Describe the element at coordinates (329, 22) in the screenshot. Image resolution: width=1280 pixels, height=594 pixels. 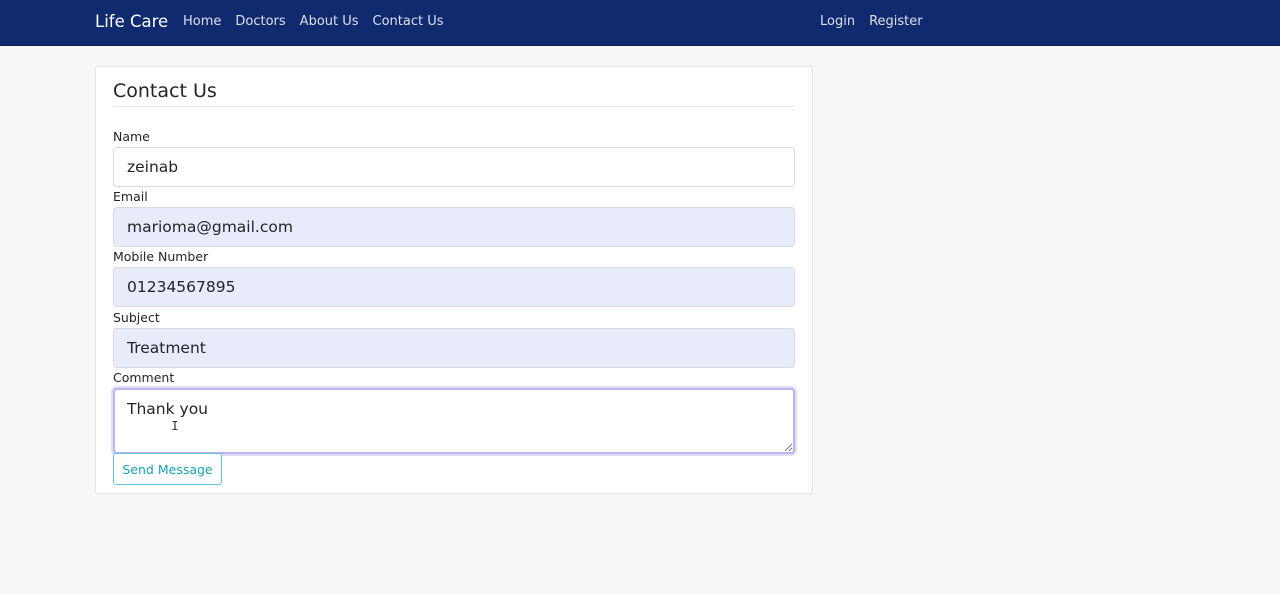
I see `nav-link-about-us: About Us` at that location.